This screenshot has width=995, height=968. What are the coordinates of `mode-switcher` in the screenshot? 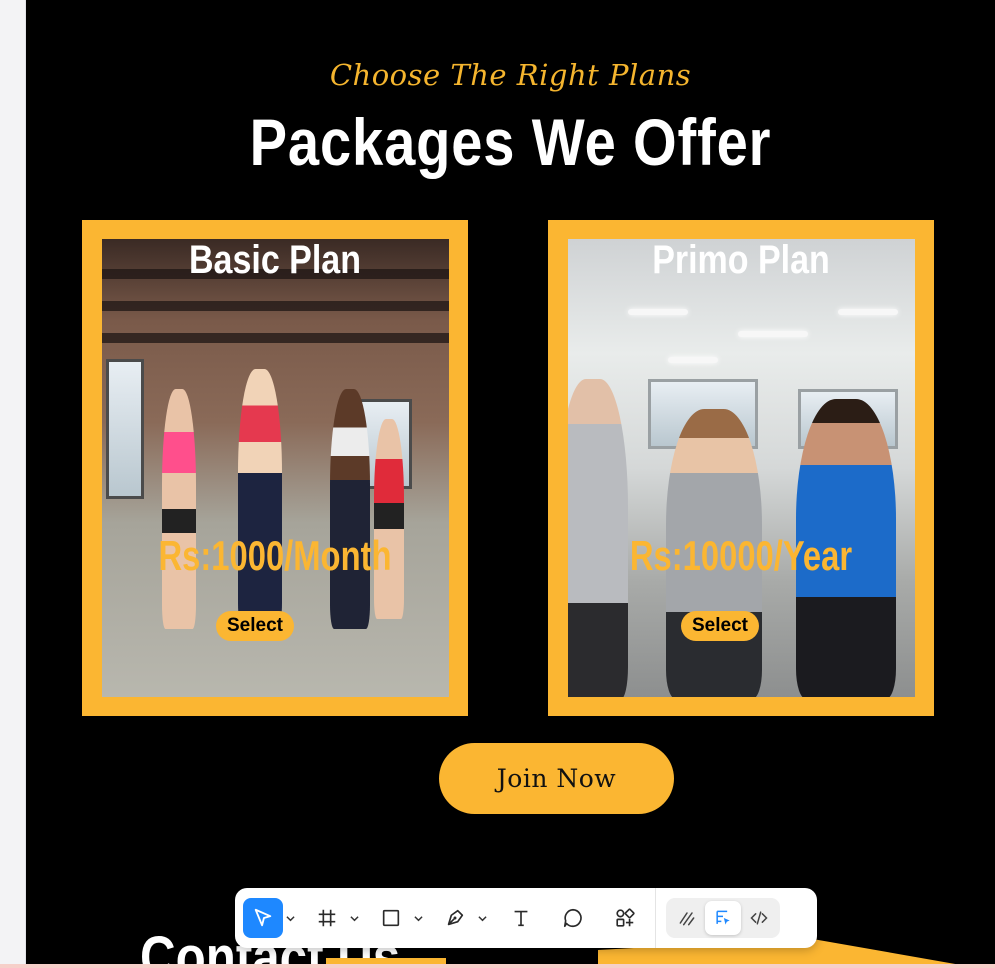 It's located at (723, 918).